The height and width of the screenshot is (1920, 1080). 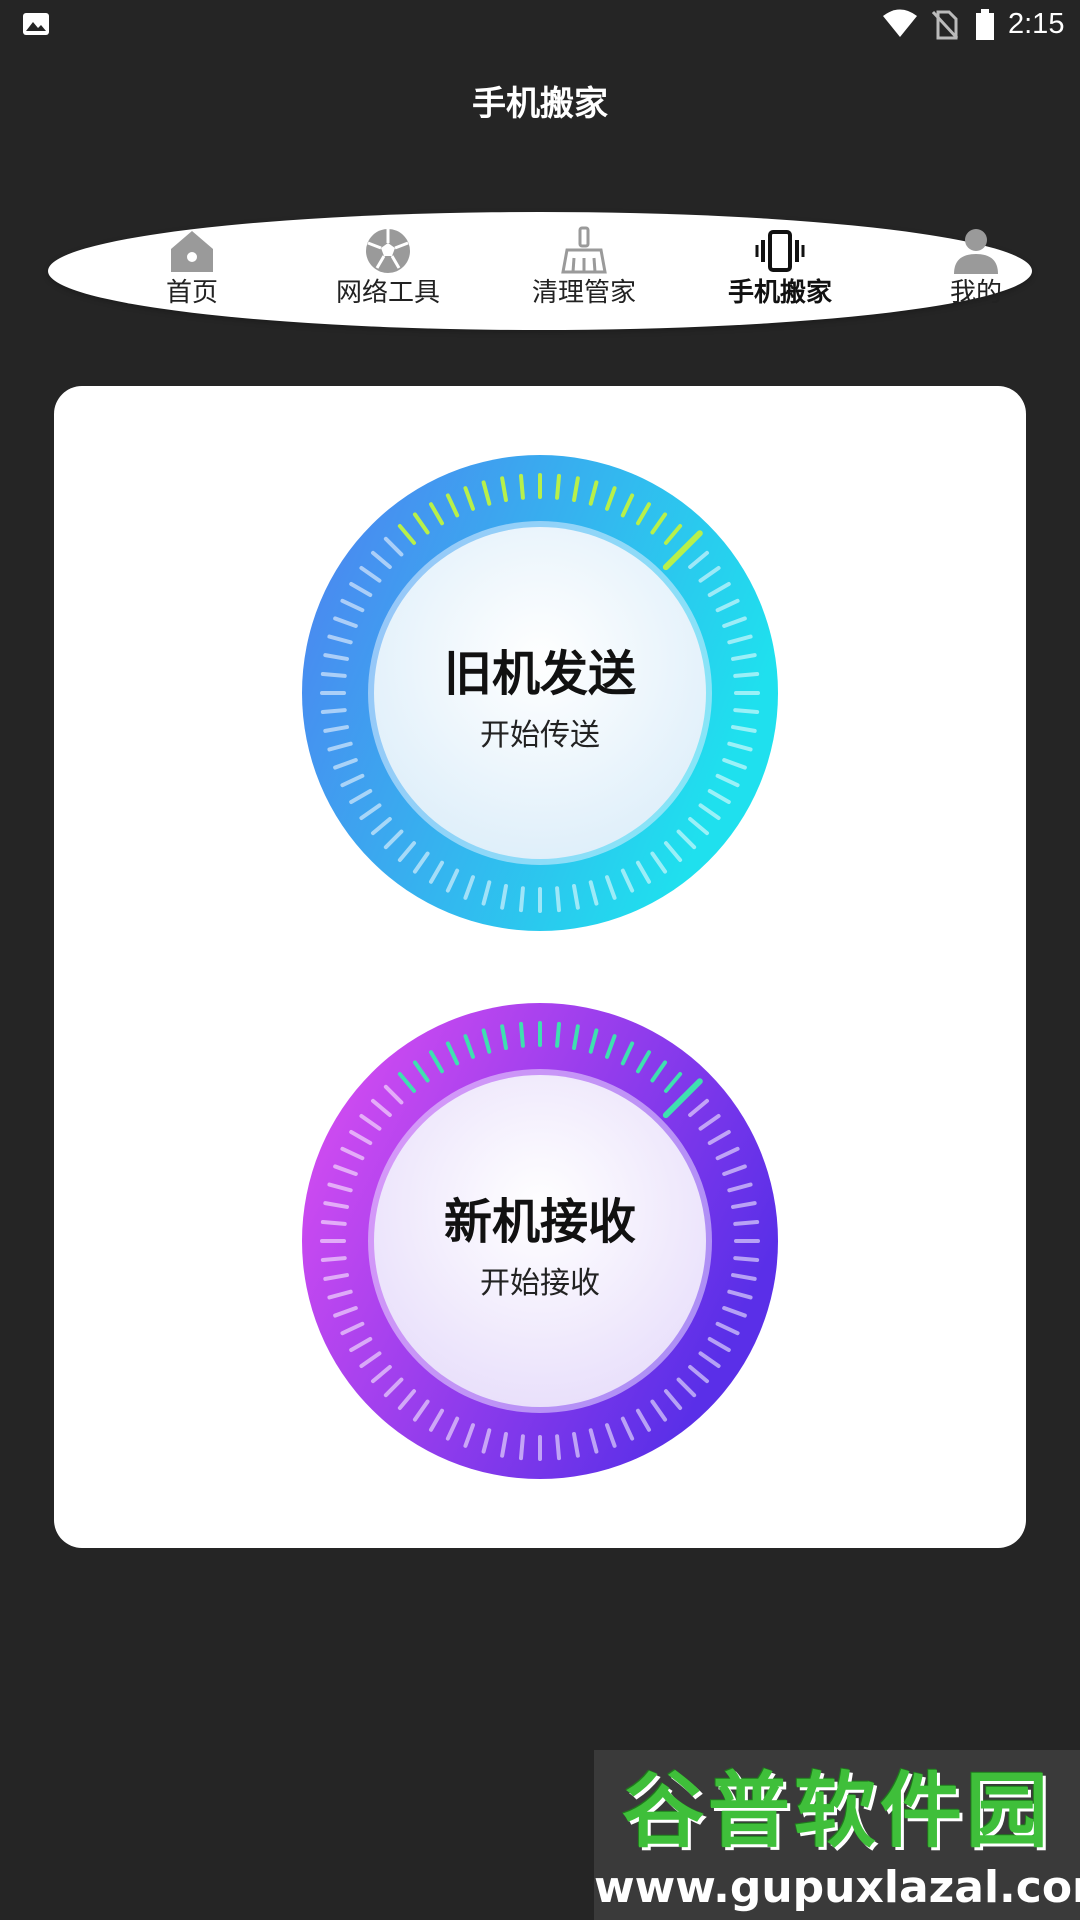 What do you see at coordinates (900, 23) in the screenshot?
I see `wifi-icon` at bounding box center [900, 23].